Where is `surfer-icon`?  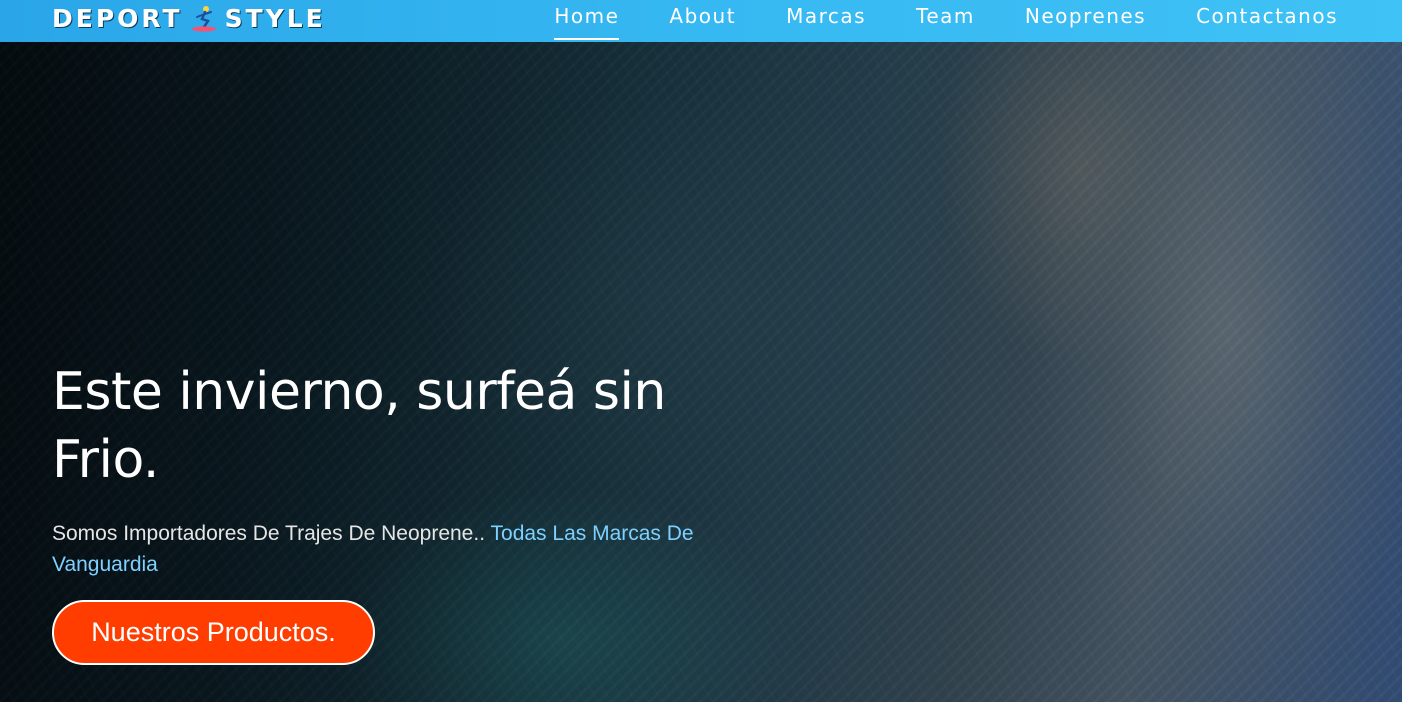
surfer-icon is located at coordinates (203, 19).